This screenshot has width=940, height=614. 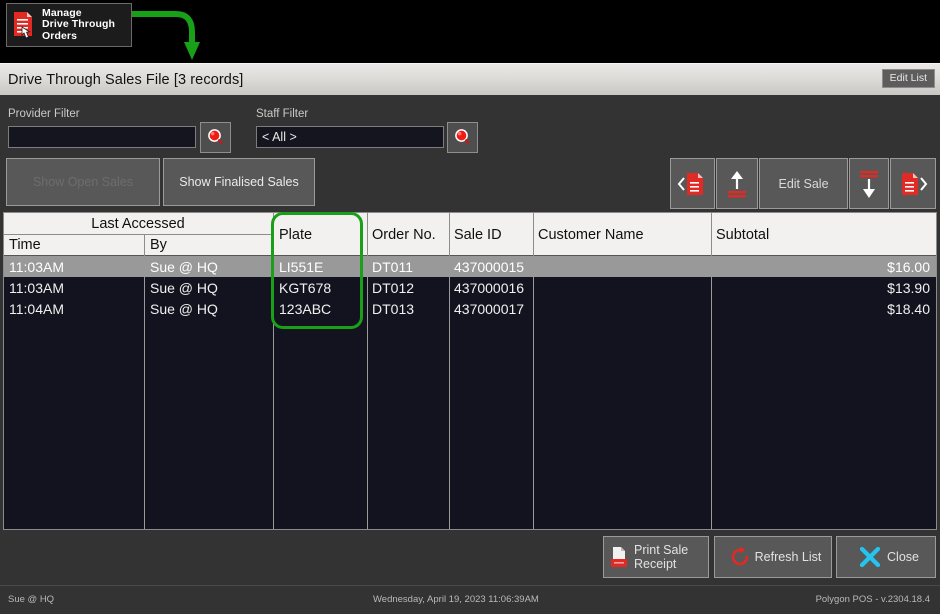 I want to click on cell-plate: 123ABC, so click(x=305, y=308).